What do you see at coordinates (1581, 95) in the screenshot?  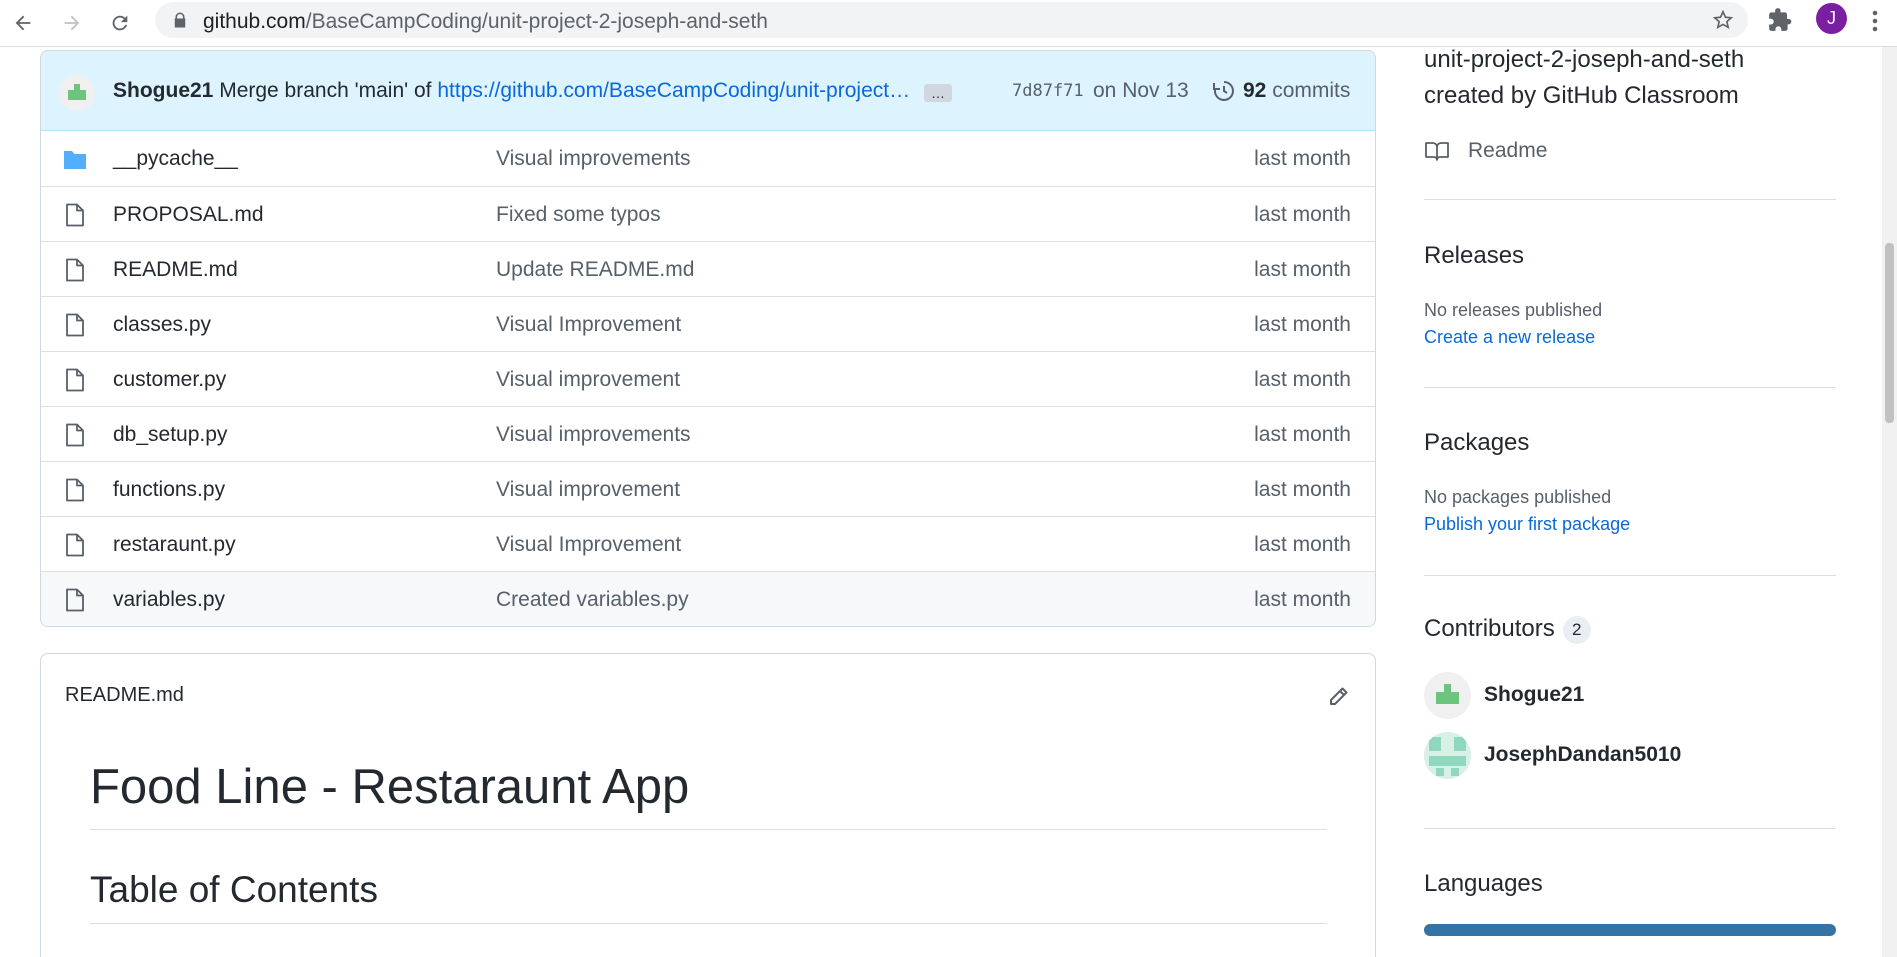 I see `about-line-2: created by GitHub Classroom` at bounding box center [1581, 95].